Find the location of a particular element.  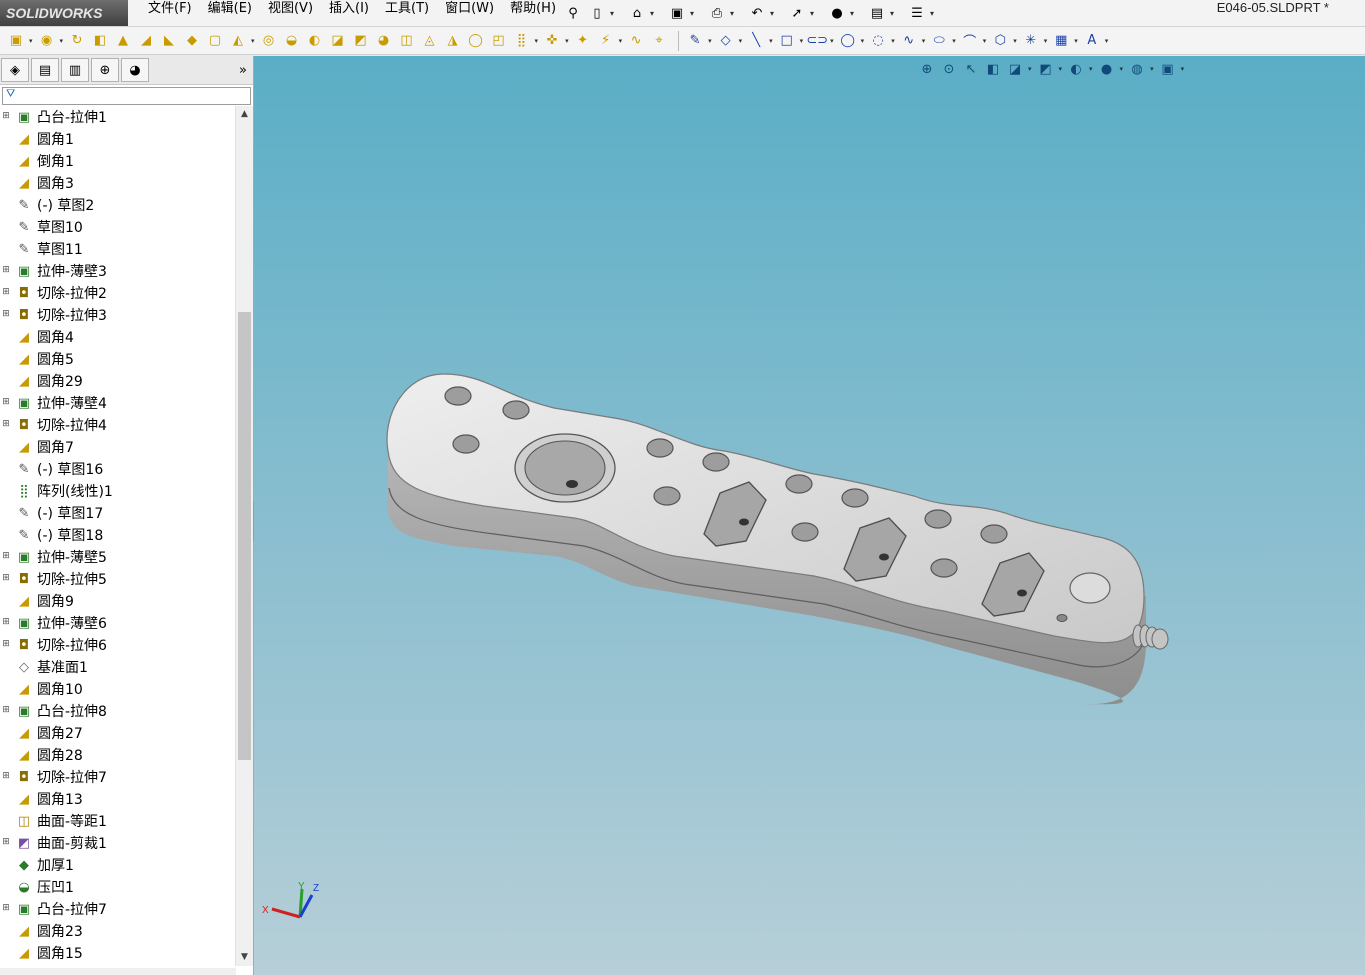

feature-tree-item: ✎ 草图11 is located at coordinates (118, 249).